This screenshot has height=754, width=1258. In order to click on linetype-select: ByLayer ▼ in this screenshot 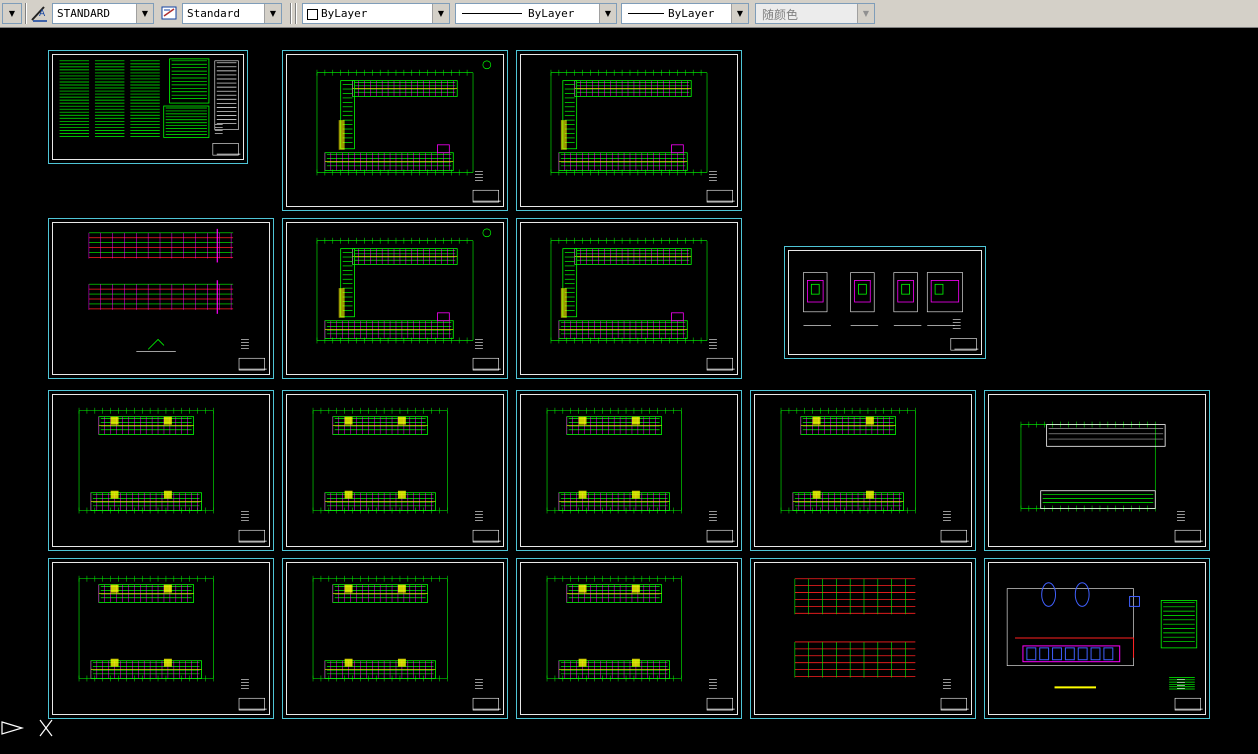, I will do `click(536, 13)`.